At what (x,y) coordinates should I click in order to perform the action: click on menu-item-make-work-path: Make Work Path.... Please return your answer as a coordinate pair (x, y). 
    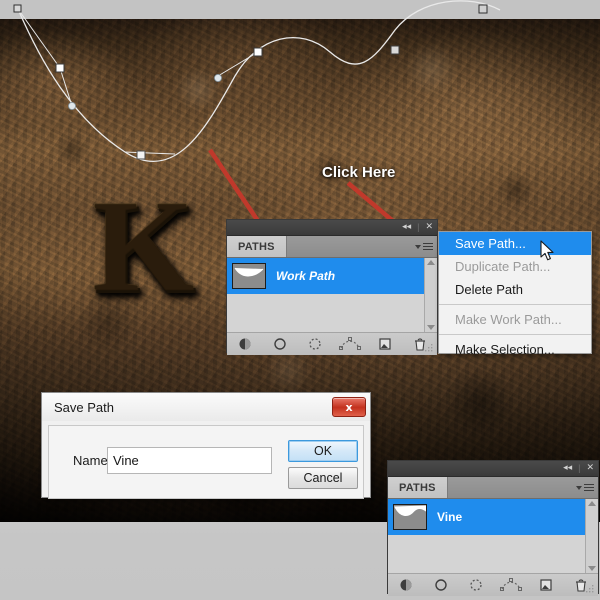
    Looking at the image, I should click on (508, 319).